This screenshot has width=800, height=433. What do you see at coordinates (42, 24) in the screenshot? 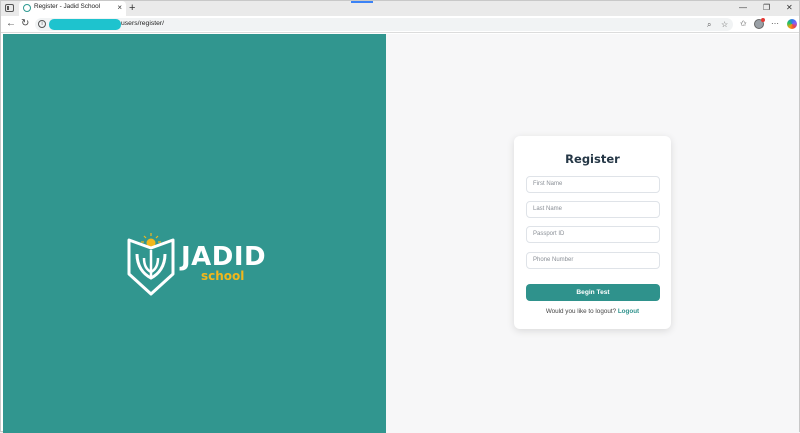
I see `site-info-icon: i` at bounding box center [42, 24].